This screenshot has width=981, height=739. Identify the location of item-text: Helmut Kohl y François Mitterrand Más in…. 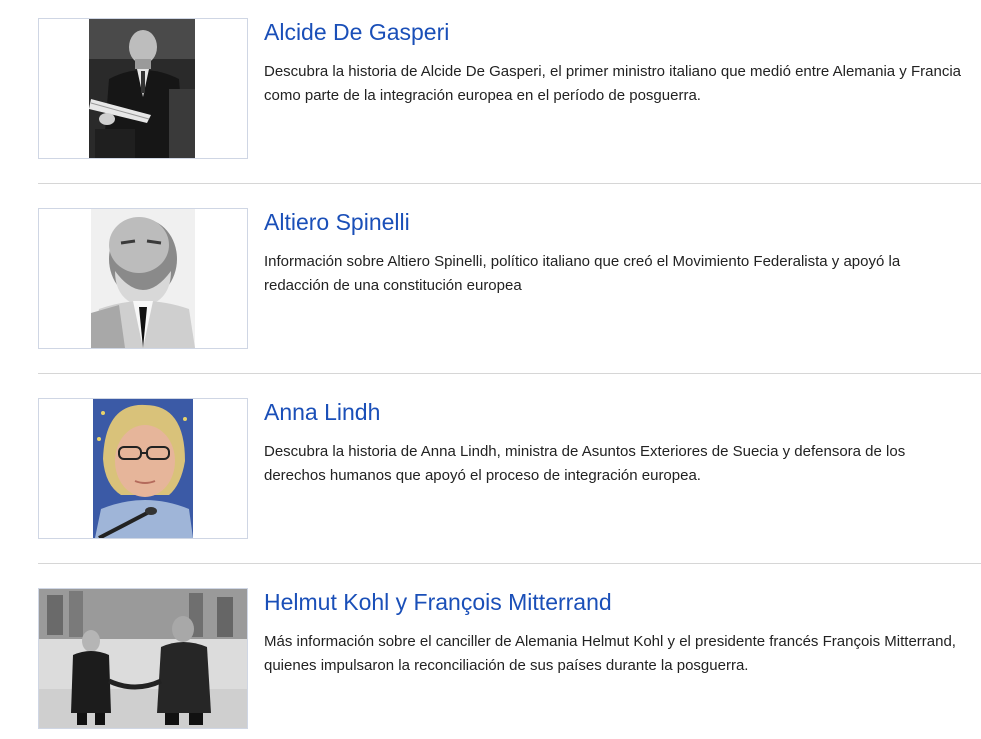
(614, 633).